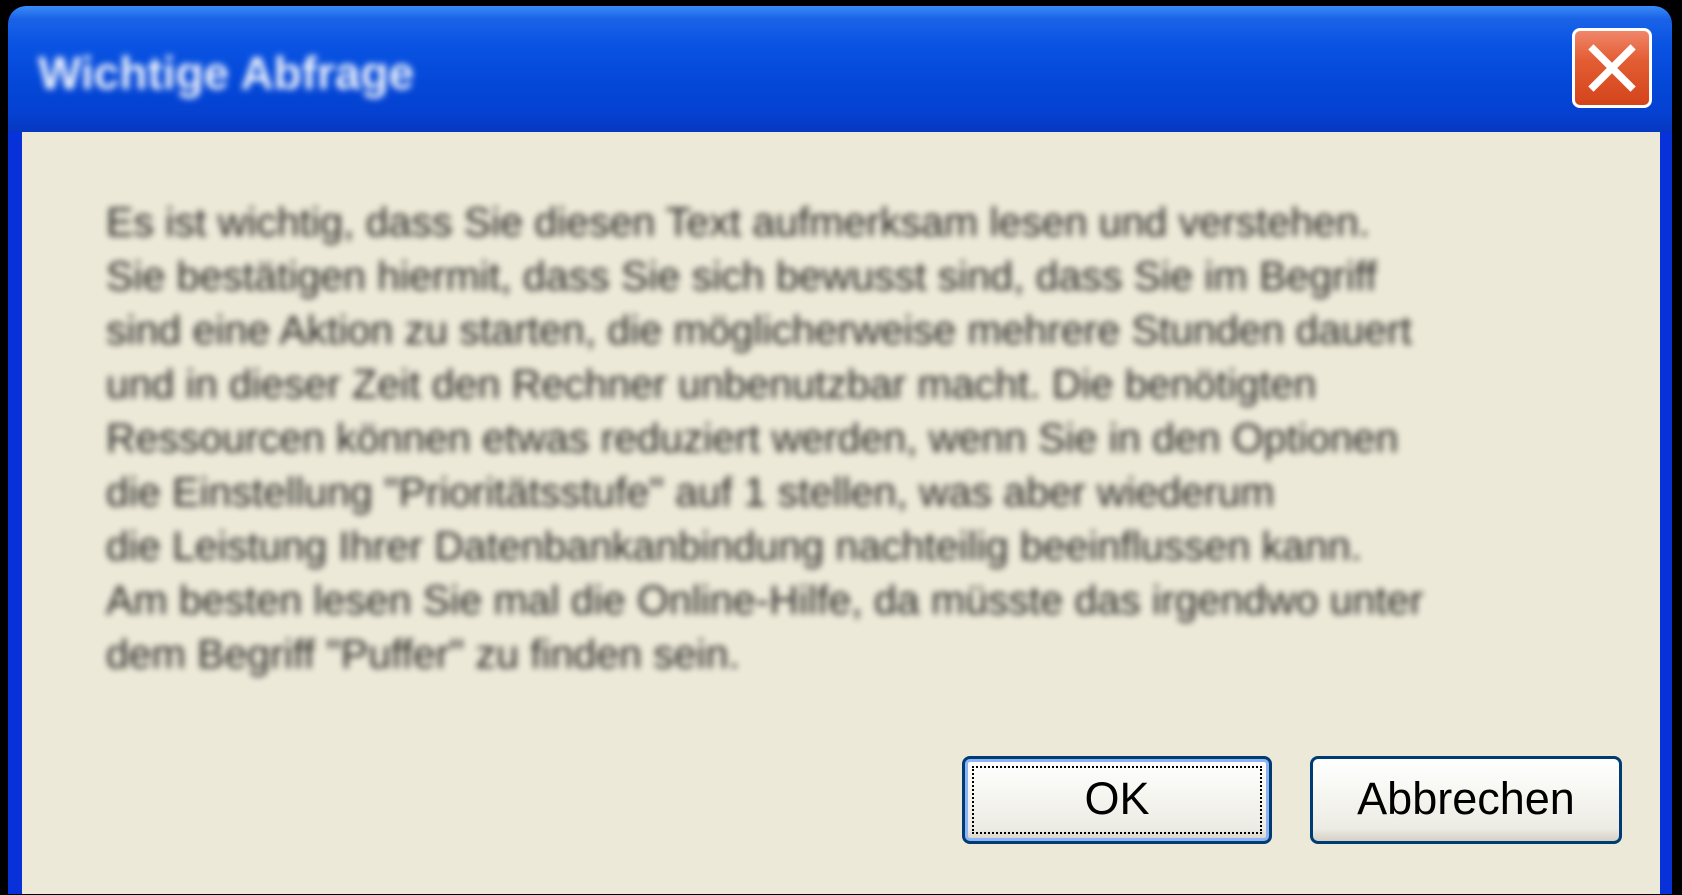  I want to click on cancel-button: Abbrechen, so click(1466, 800).